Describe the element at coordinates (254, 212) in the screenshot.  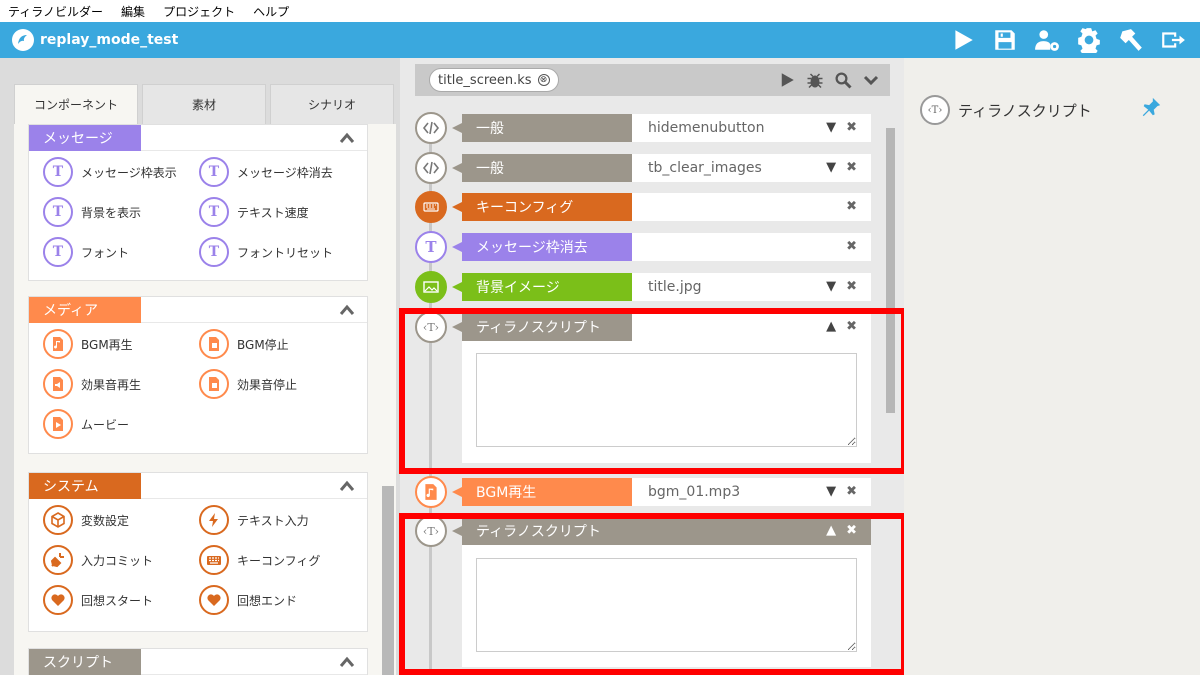
I see `component-text-speed: T テキスト速度` at that location.